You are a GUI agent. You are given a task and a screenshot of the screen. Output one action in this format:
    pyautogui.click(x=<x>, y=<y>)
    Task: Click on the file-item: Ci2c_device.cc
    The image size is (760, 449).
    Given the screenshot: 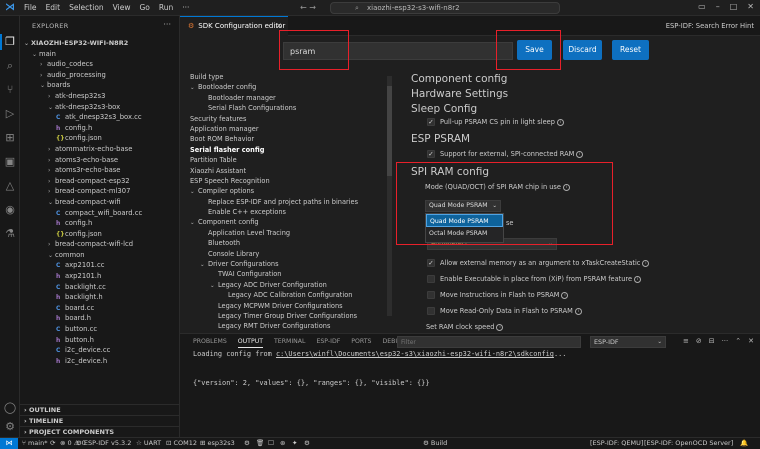 What is the action you would take?
    pyautogui.click(x=99, y=350)
    